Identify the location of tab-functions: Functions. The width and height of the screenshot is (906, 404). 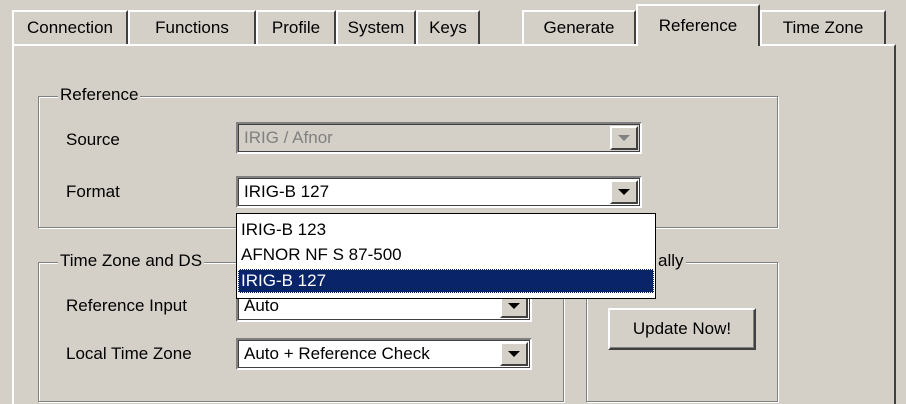
(192, 27).